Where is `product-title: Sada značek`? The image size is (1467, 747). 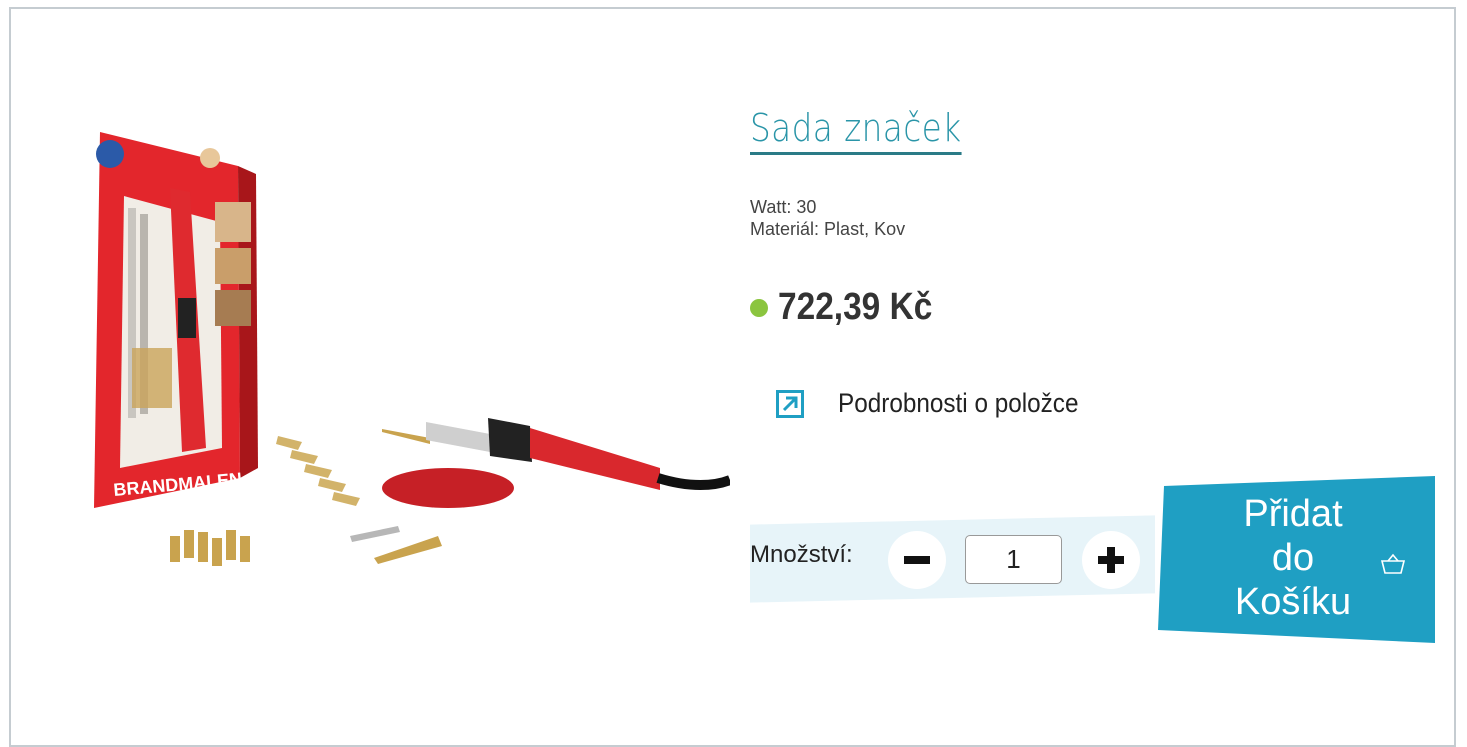 product-title: Sada značek is located at coordinates (856, 130).